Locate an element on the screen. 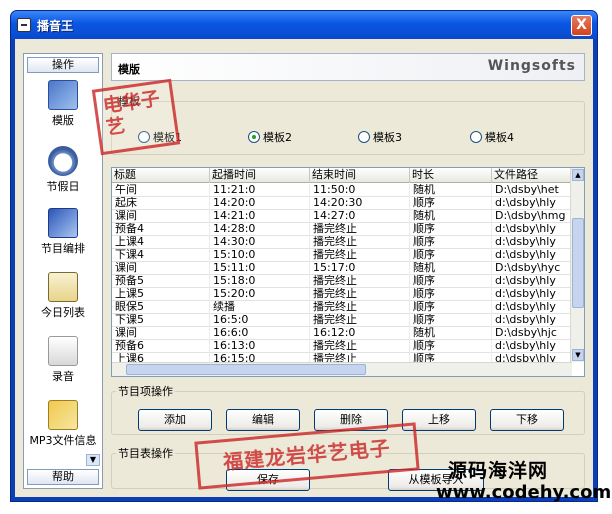 This screenshot has width=612, height=514. today-list-icon is located at coordinates (63, 287).